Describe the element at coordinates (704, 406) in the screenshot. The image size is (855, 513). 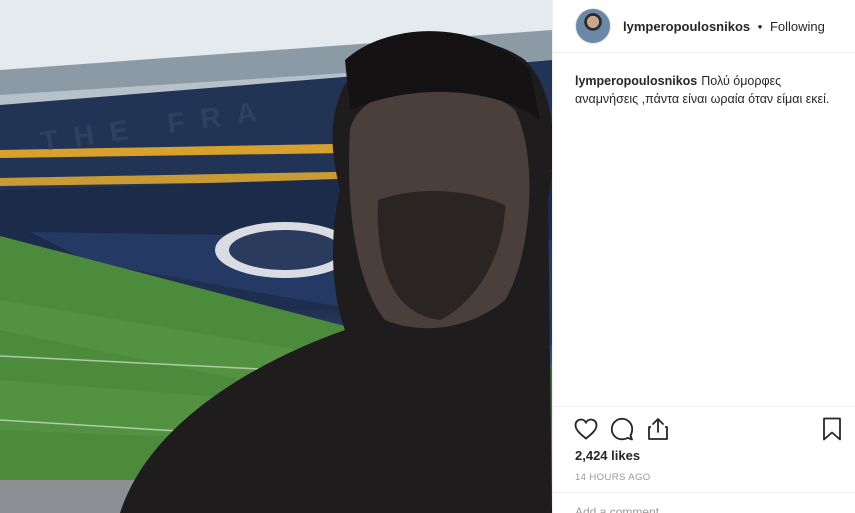
I see `actions-divider` at that location.